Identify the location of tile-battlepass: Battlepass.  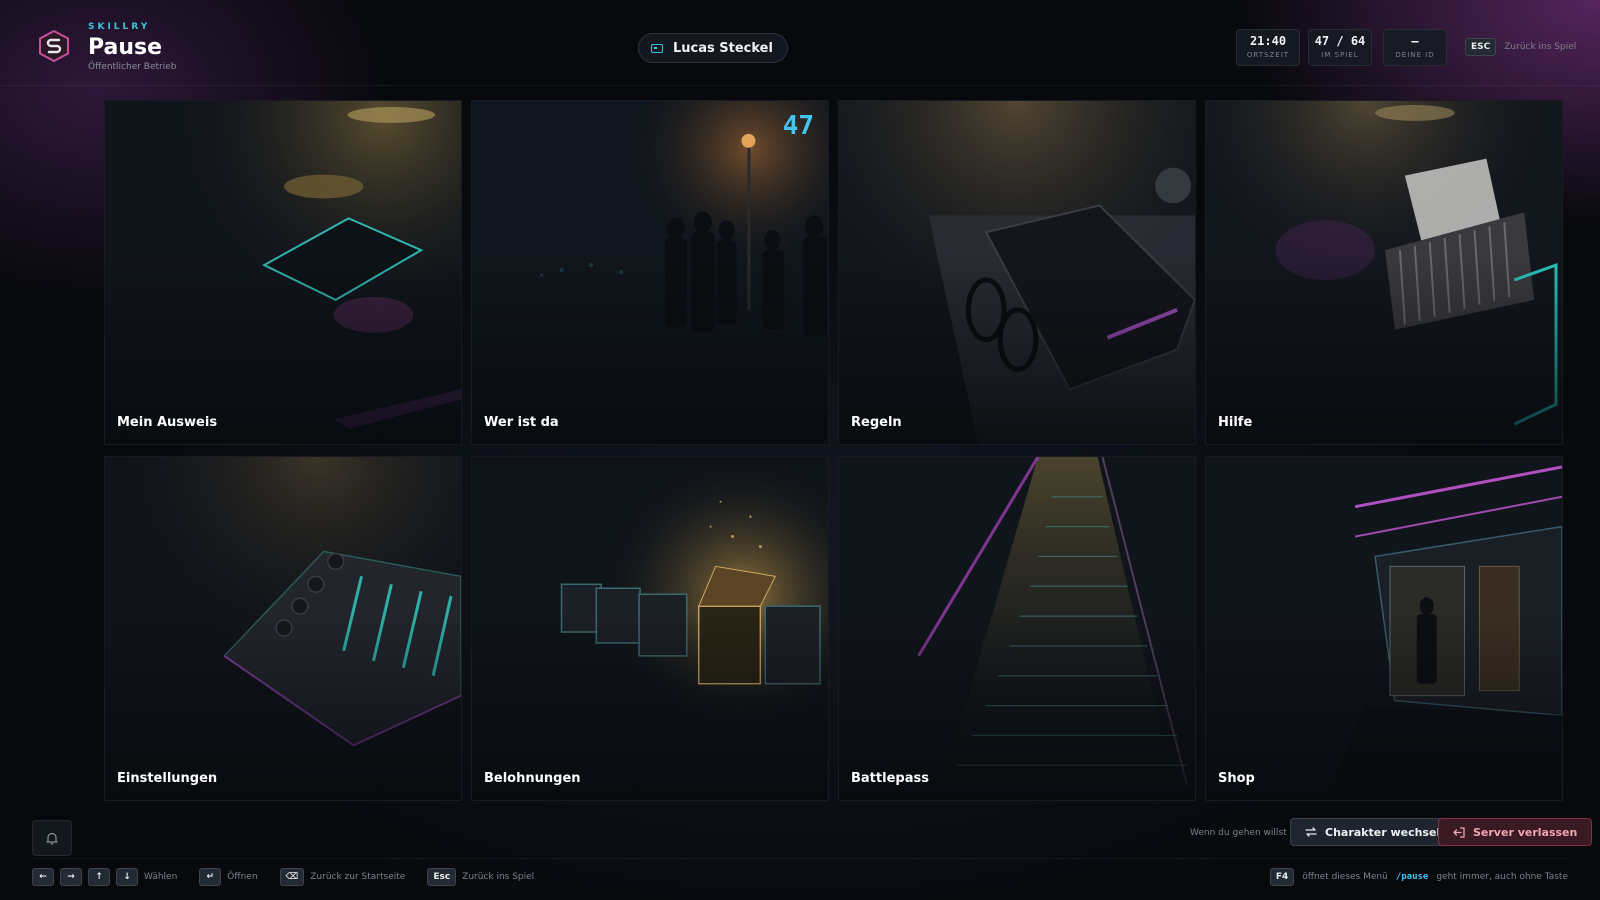
(1017, 628).